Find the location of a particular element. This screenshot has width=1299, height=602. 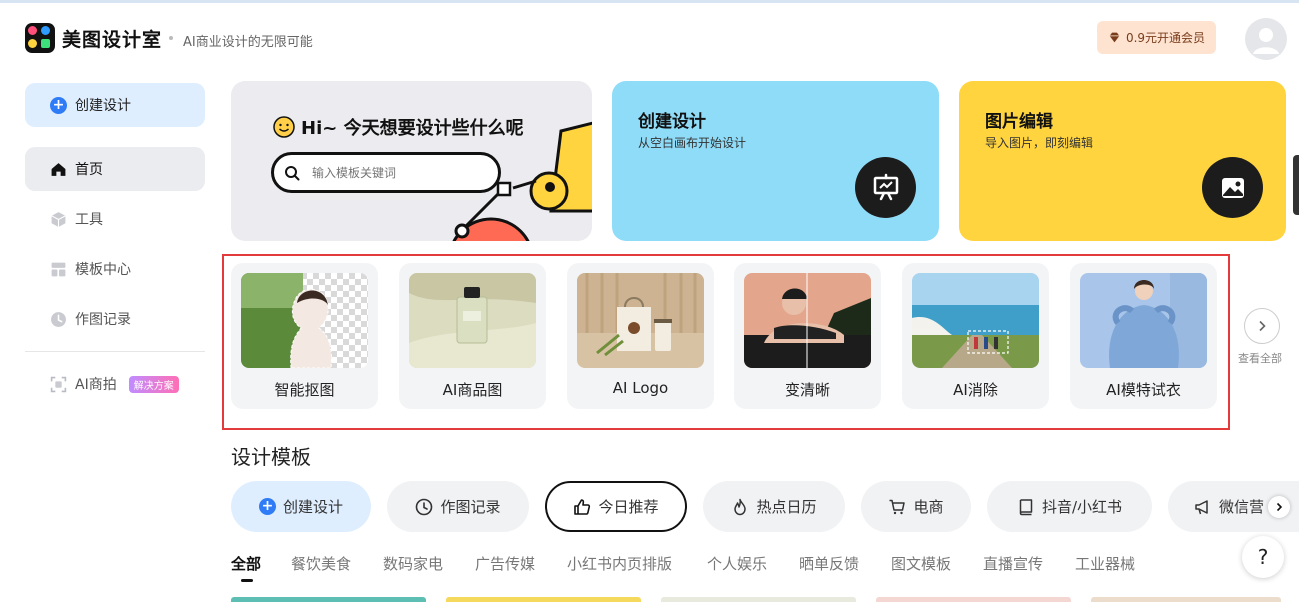

pills-scroll-right-button is located at coordinates (1279, 507).